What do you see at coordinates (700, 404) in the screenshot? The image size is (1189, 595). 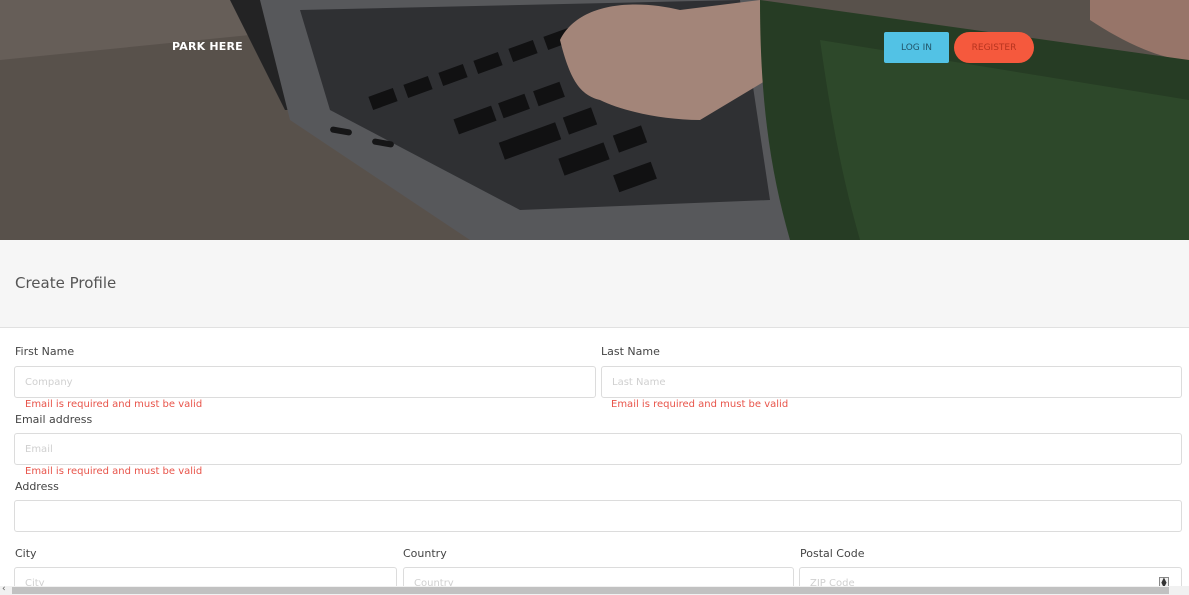 I see `last-name-error: Email is required and must be valid` at bounding box center [700, 404].